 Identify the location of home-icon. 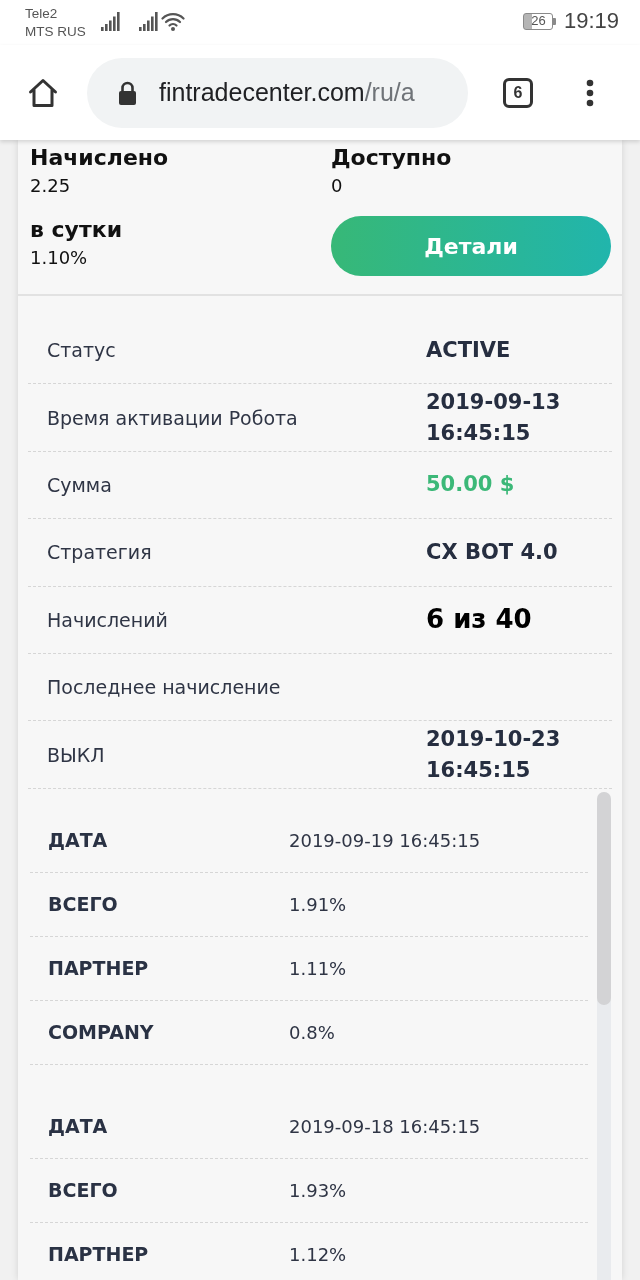
(43, 92).